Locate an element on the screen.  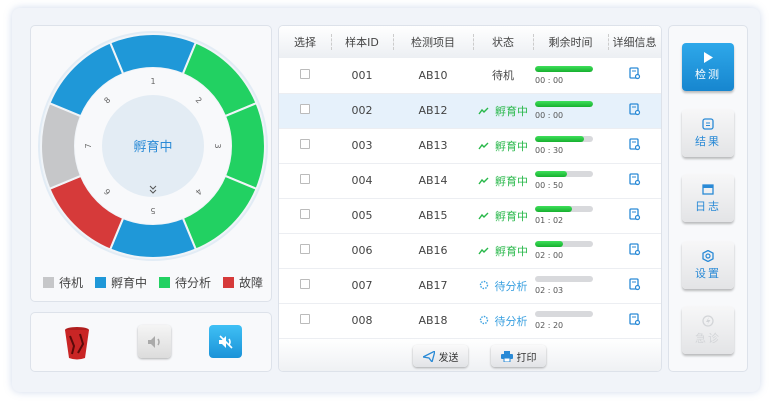
log-button: 日志 is located at coordinates (708, 198).